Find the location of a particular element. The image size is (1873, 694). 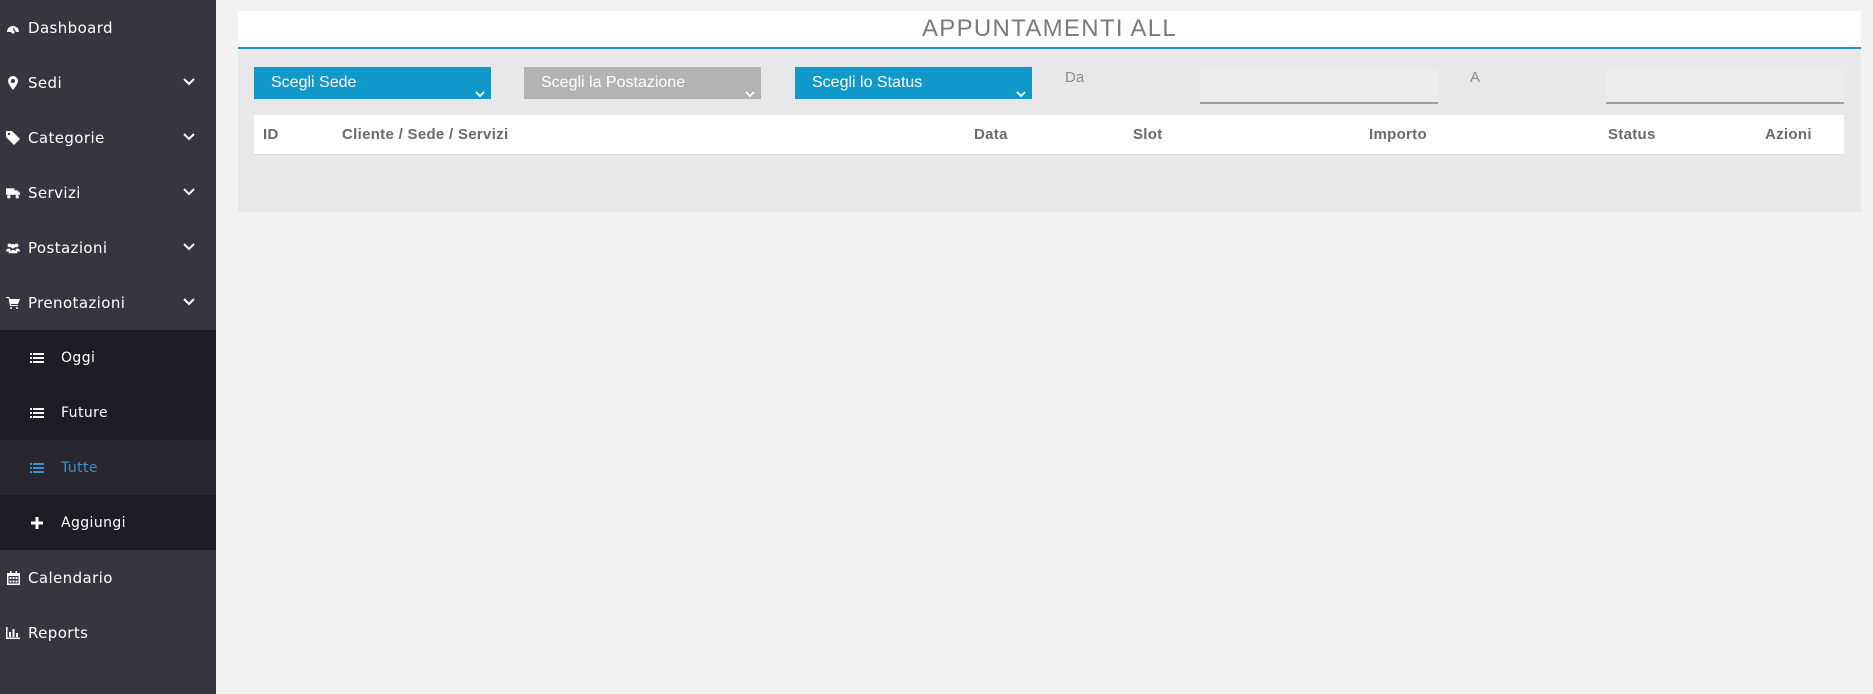

sede-select-value: Scegli Sede is located at coordinates (314, 82).